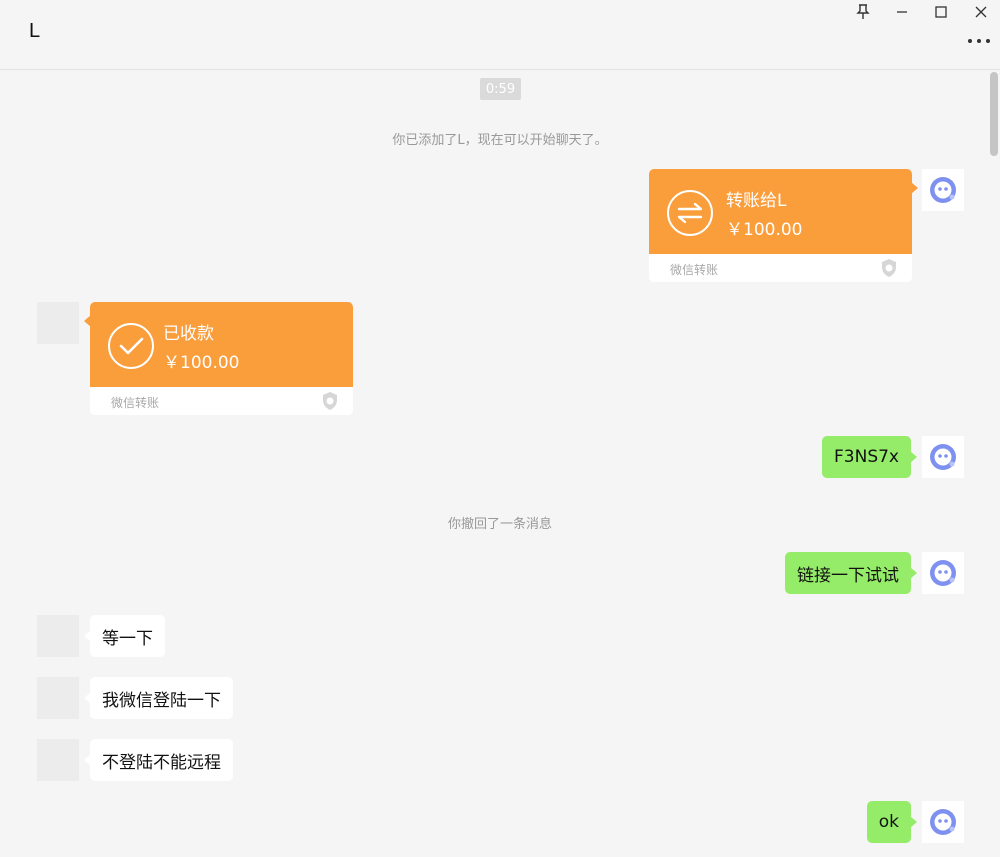 The height and width of the screenshot is (857, 1000). Describe the element at coordinates (979, 41) in the screenshot. I see `more-icon` at that location.